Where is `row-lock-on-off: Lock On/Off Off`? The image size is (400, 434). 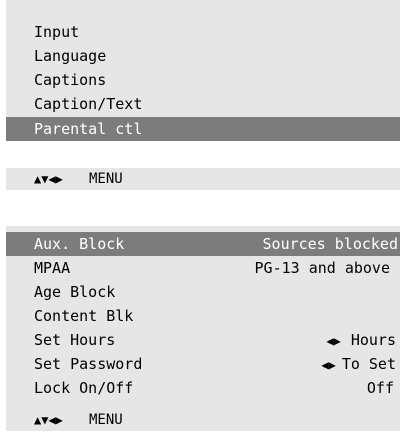 row-lock-on-off: Lock On/Off Off is located at coordinates (203, 388).